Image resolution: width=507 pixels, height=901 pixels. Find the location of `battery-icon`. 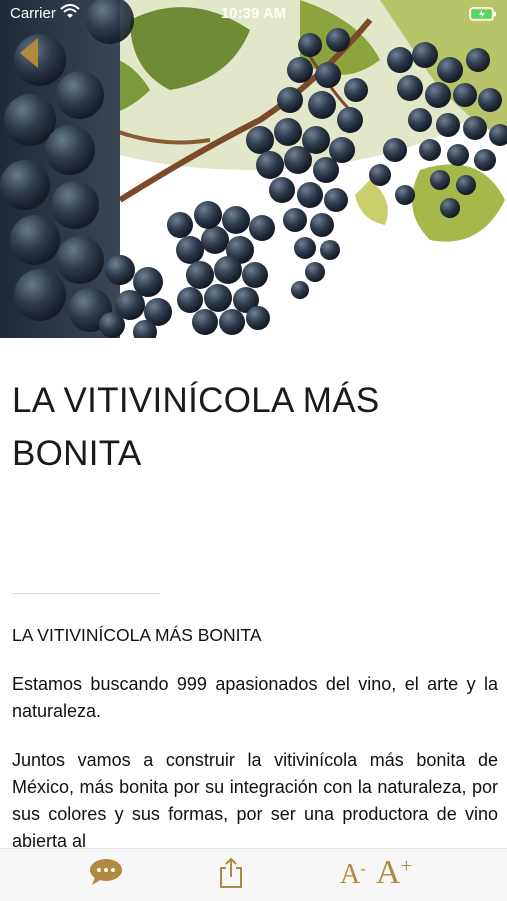

battery-icon is located at coordinates (483, 14).